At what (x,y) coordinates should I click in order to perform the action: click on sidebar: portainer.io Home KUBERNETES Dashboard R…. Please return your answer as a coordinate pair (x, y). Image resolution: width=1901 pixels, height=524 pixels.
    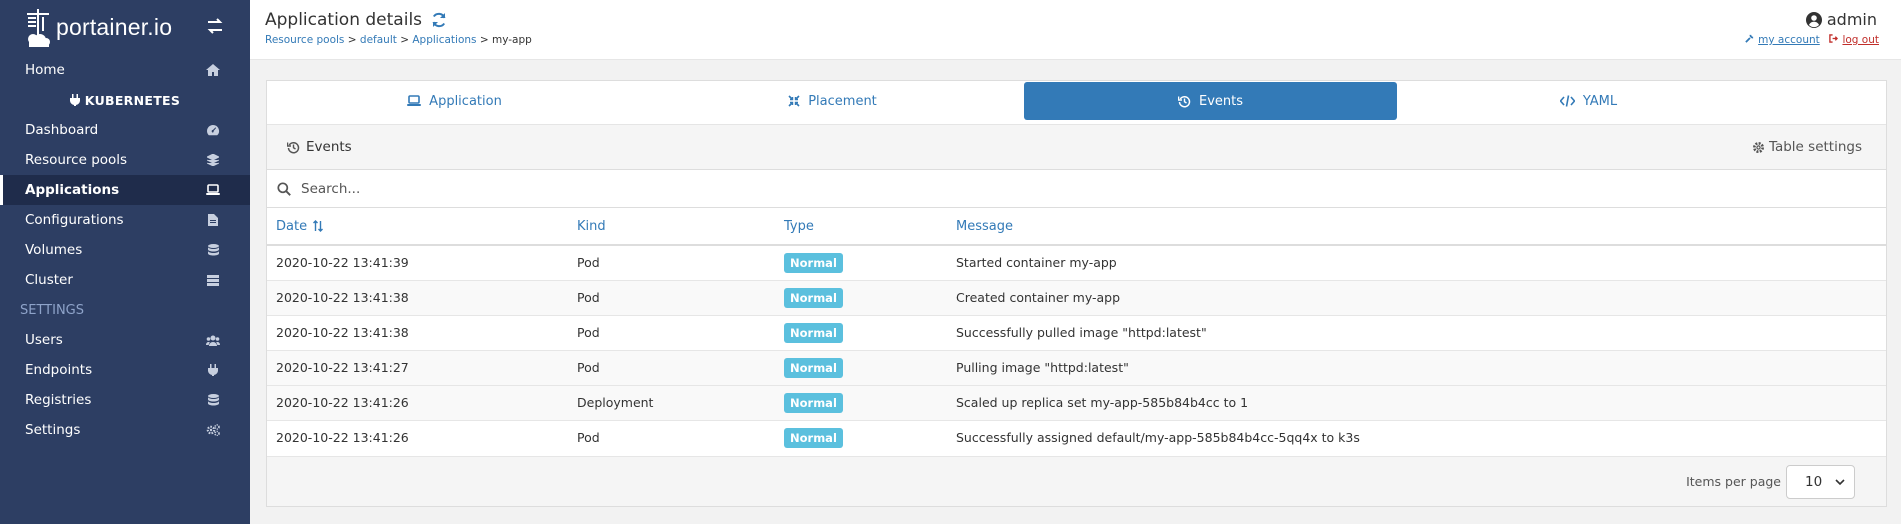
    Looking at the image, I should click on (125, 262).